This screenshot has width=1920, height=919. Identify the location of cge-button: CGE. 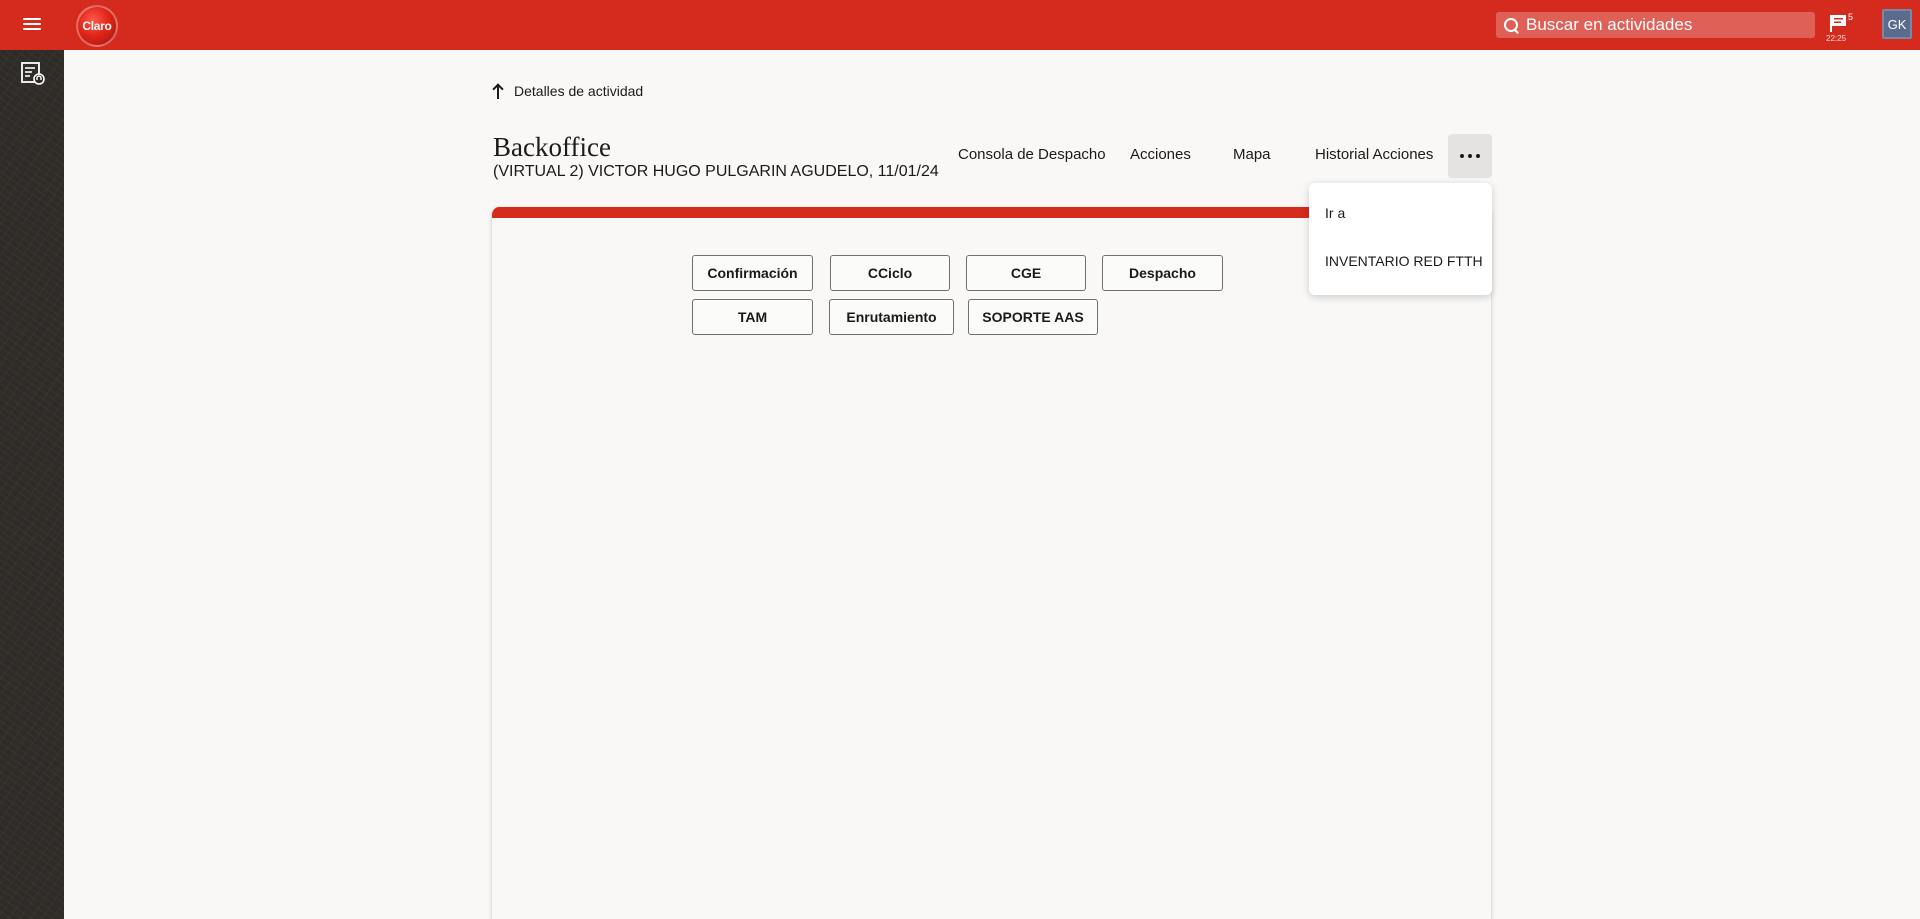
(1026, 273).